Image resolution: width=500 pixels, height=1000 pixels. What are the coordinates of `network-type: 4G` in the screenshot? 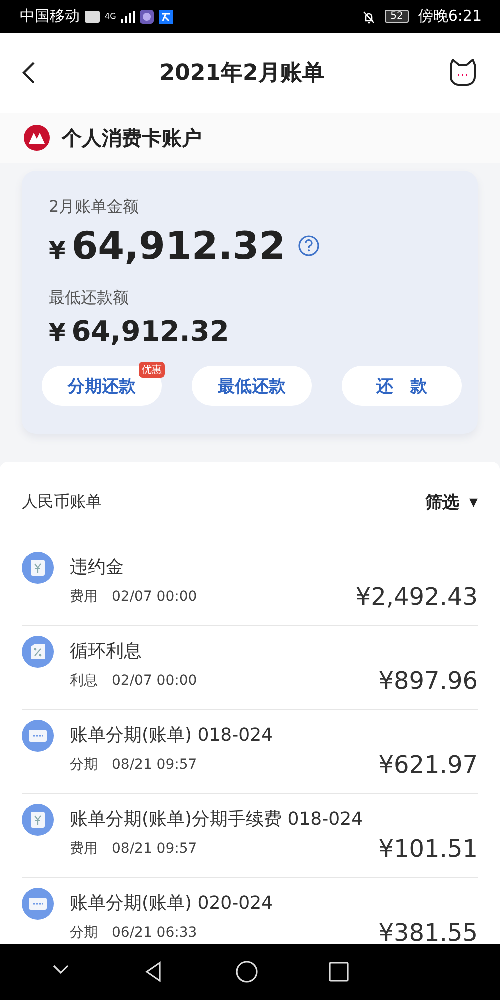 It's located at (110, 16).